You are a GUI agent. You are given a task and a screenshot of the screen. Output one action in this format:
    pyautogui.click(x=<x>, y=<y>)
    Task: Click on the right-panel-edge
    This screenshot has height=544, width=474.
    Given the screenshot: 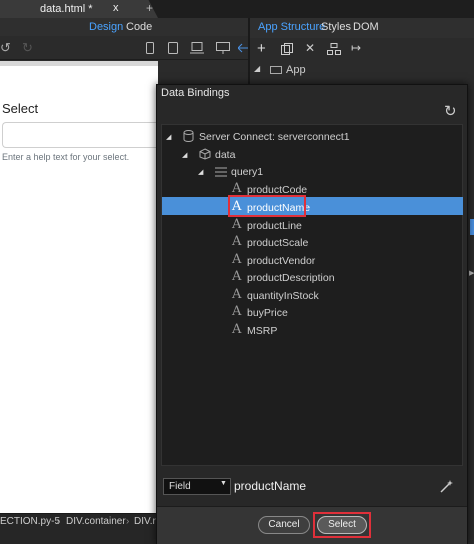 What is the action you would take?
    pyautogui.click(x=471, y=314)
    